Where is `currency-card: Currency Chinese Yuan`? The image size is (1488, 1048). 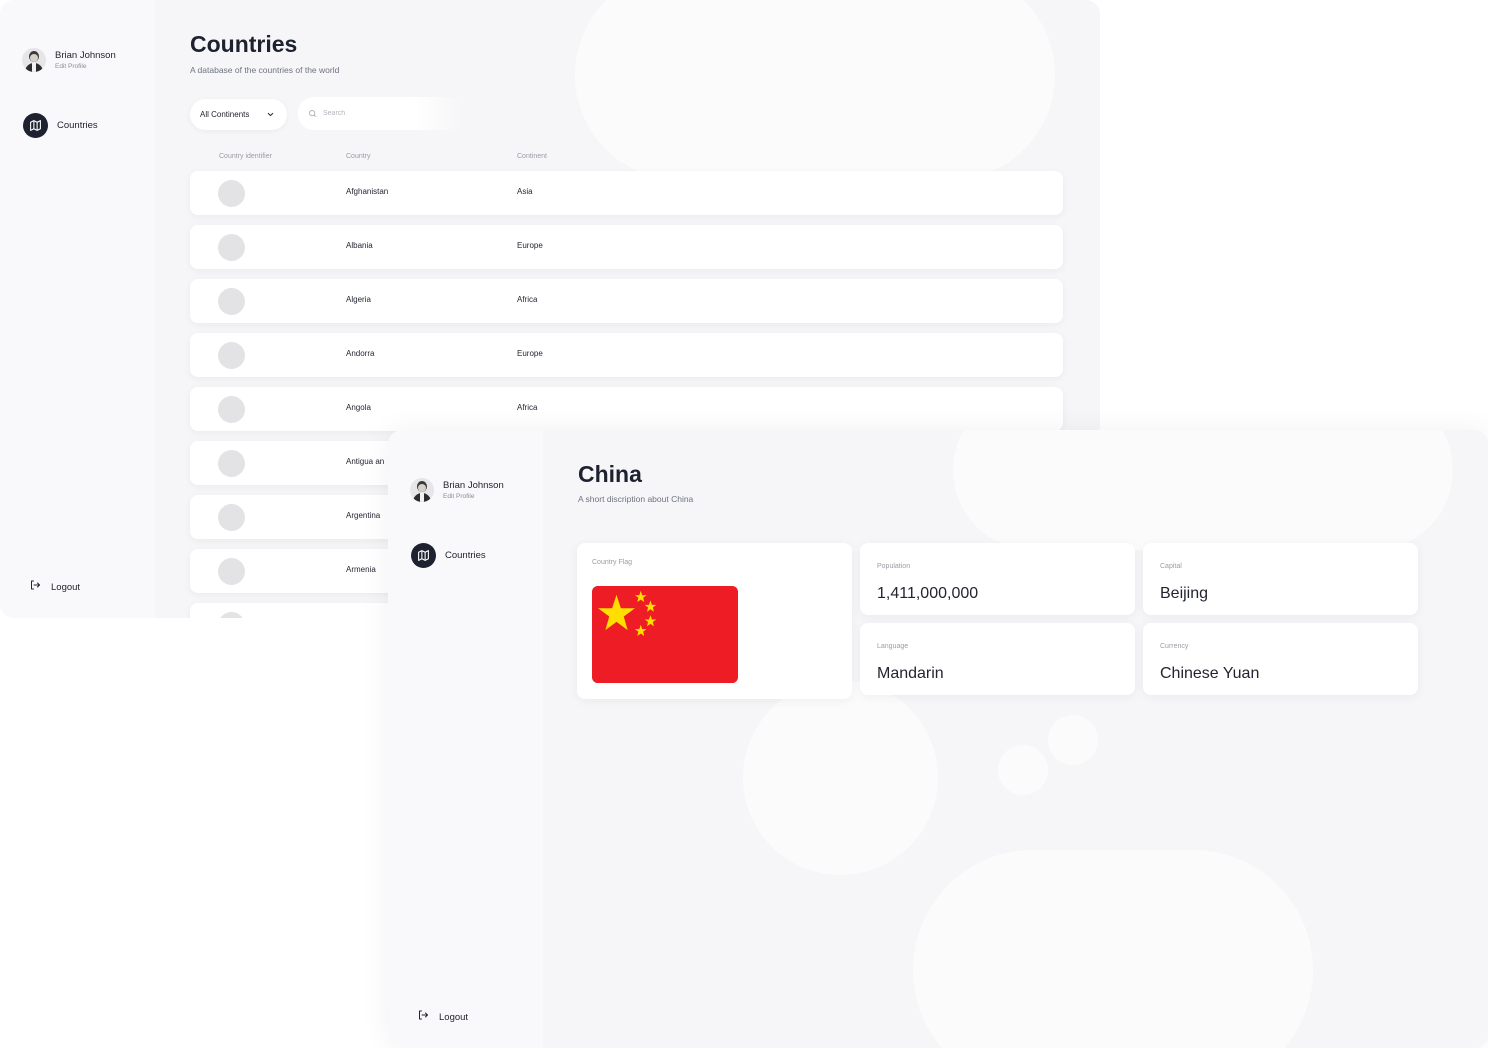
currency-card: Currency Chinese Yuan is located at coordinates (1280, 659).